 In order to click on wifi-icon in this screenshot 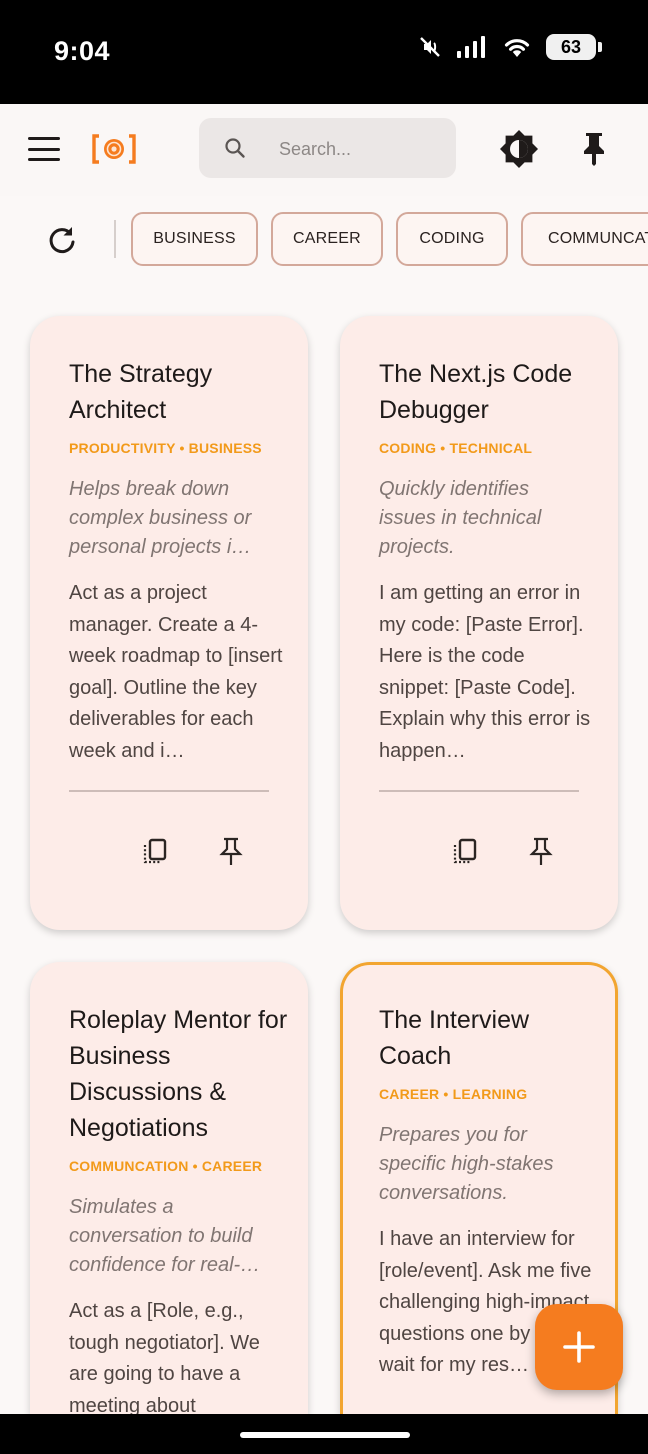, I will do `click(517, 48)`.